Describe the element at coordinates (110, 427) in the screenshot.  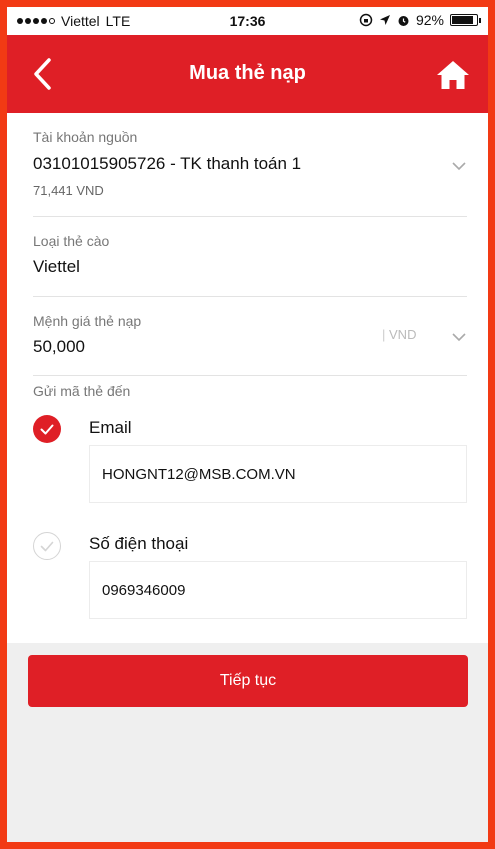
I see `email-label: Email` at that location.